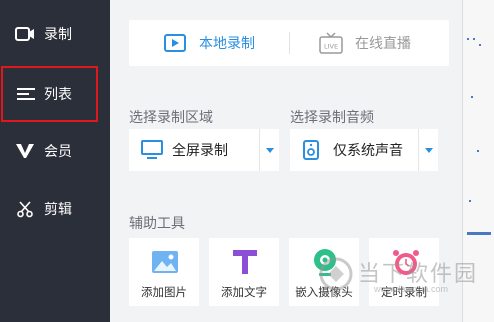 The width and height of the screenshot is (494, 322). What do you see at coordinates (58, 34) in the screenshot?
I see `sidebar-item-label: 录制` at bounding box center [58, 34].